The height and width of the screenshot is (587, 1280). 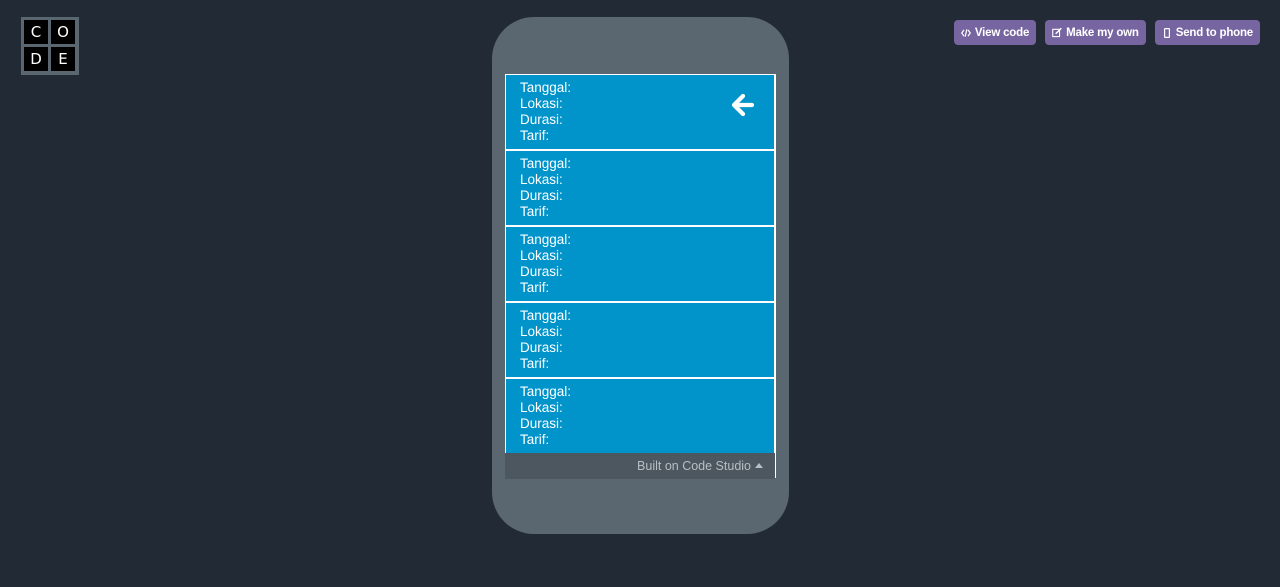 I want to click on logo-letter-o: O, so click(x=63, y=32).